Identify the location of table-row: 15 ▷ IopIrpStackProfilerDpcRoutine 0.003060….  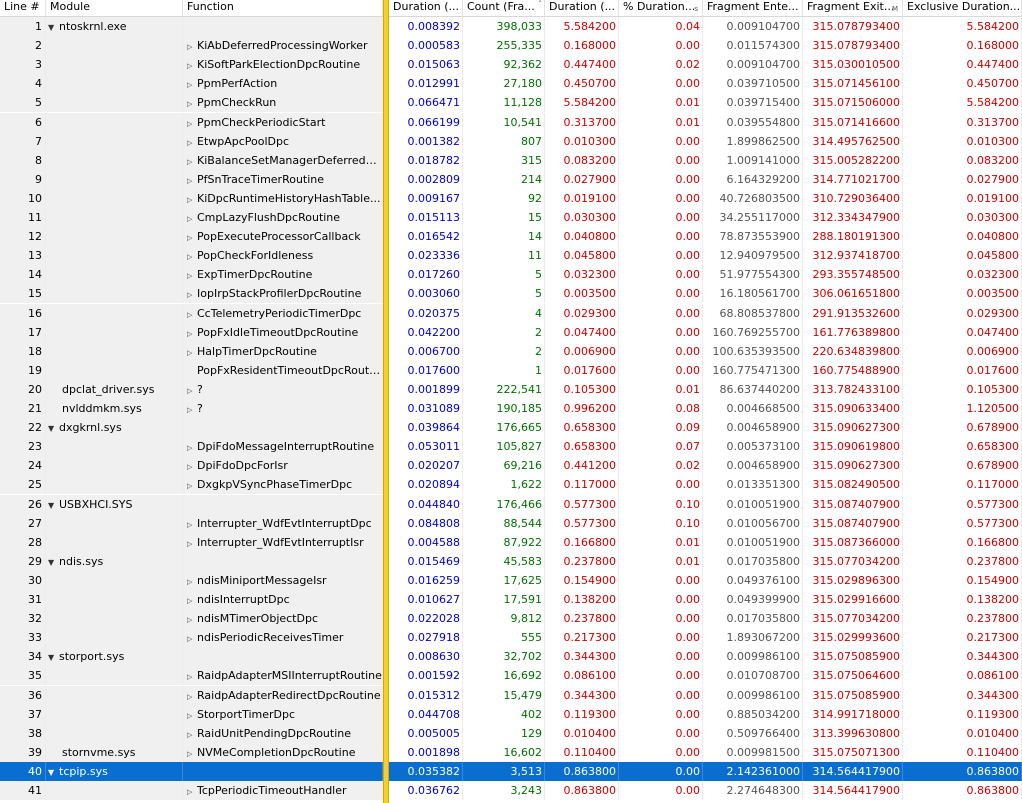
(511, 294).